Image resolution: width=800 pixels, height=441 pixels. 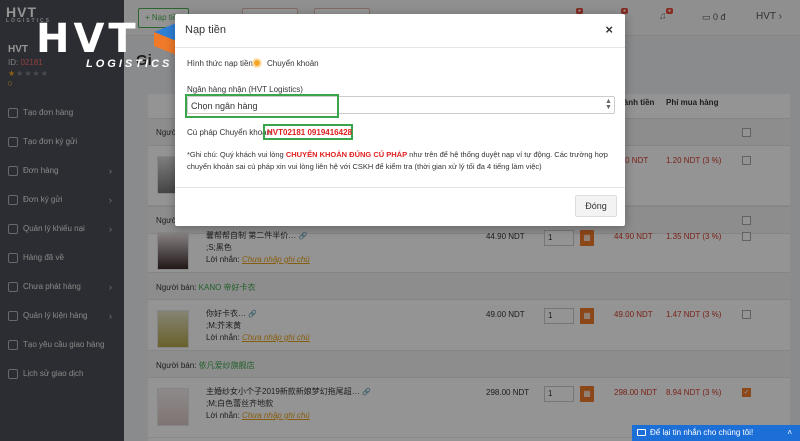 What do you see at coordinates (129, 64) in the screenshot?
I see `logo-subtext: LOGISTICS` at bounding box center [129, 64].